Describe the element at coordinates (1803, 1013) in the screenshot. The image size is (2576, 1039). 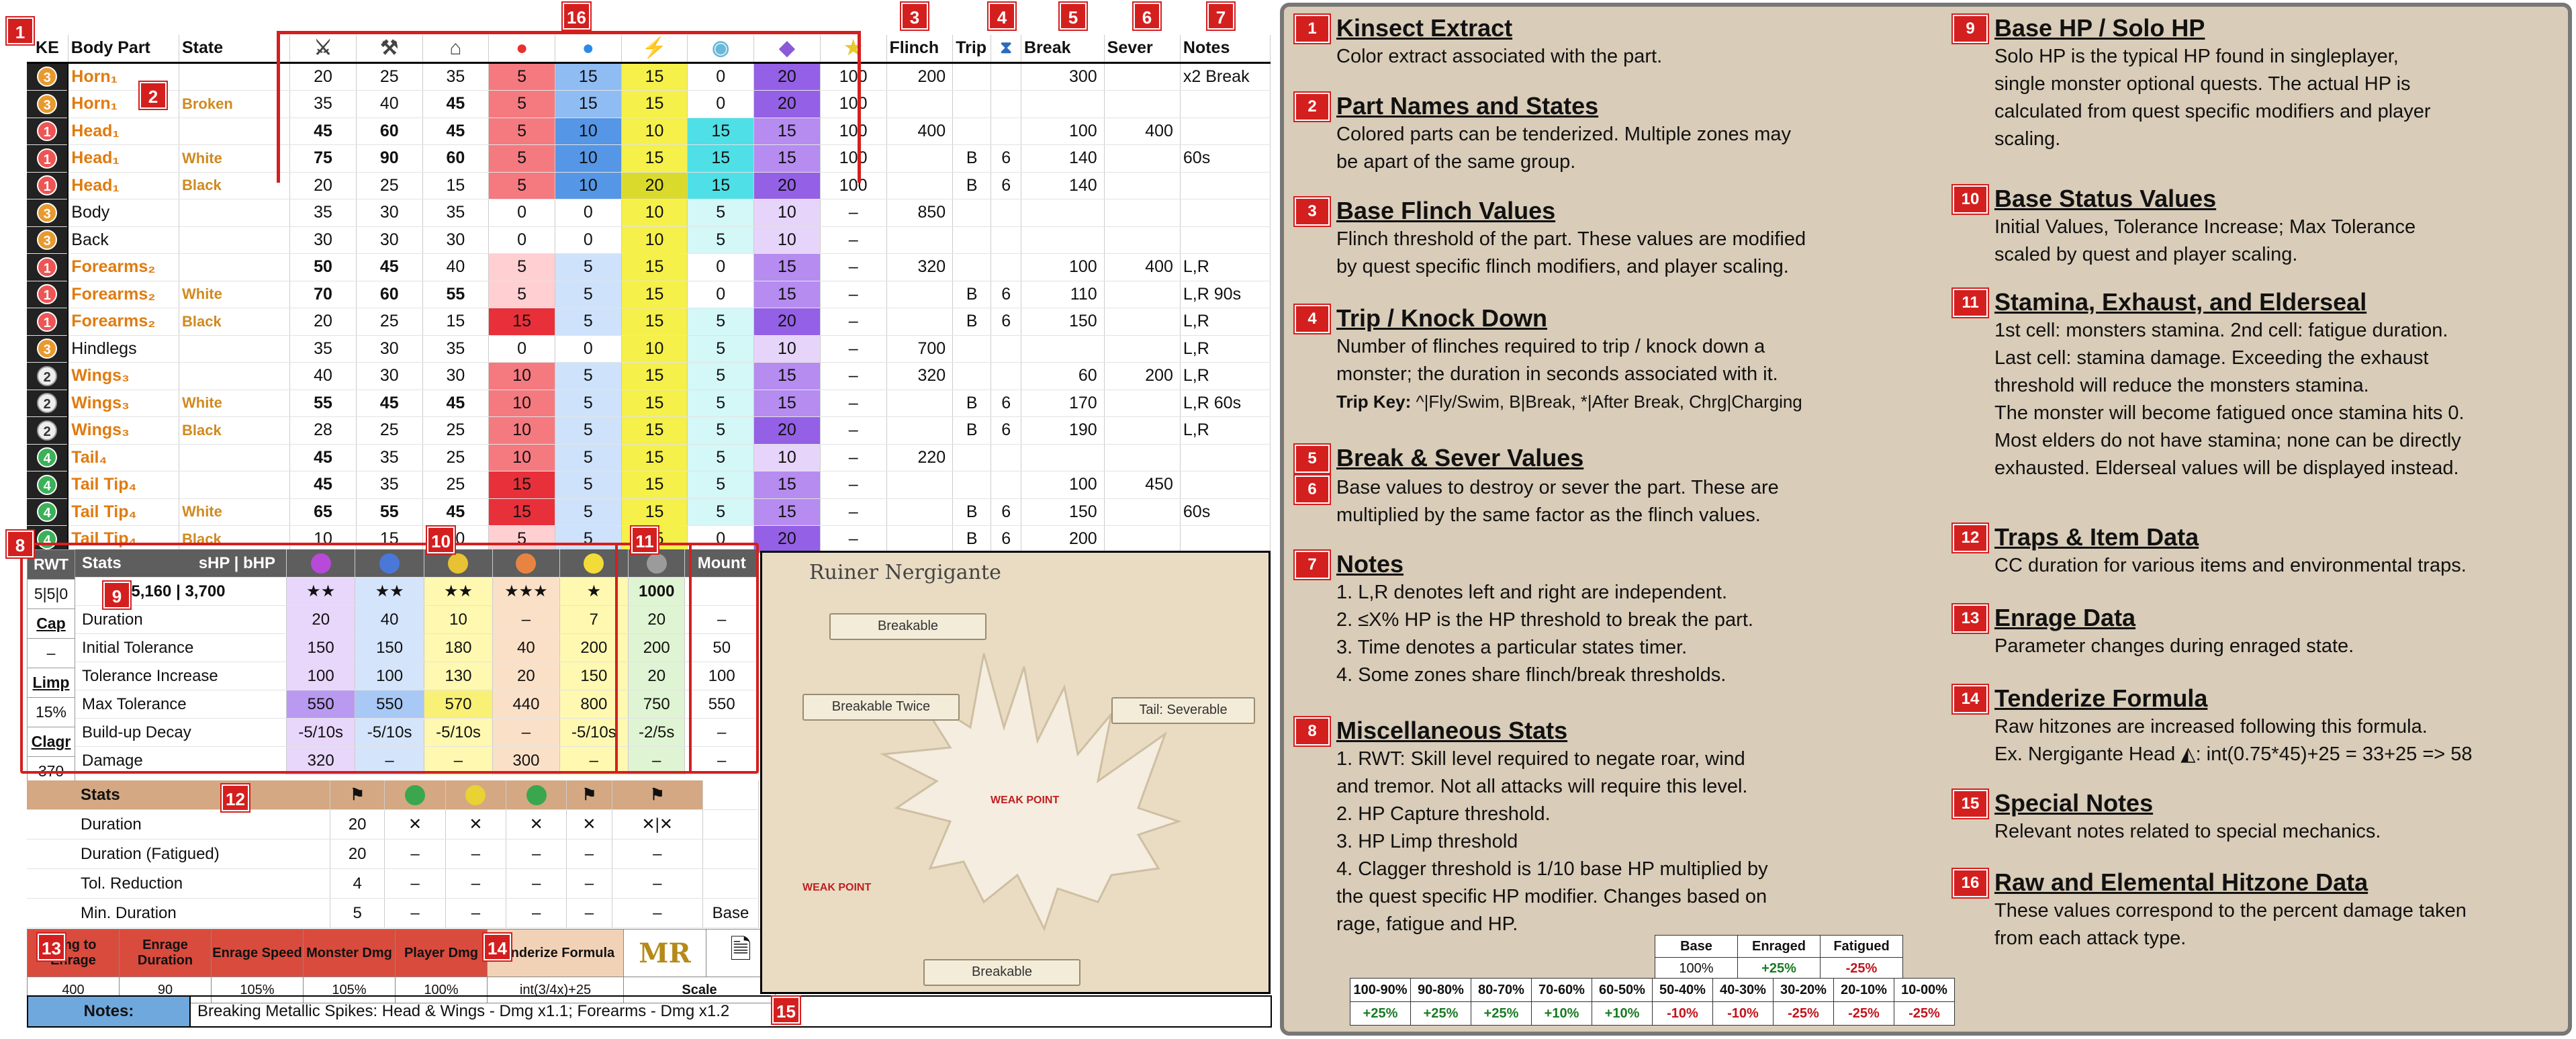
I see `hp-range-value: -25%` at that location.